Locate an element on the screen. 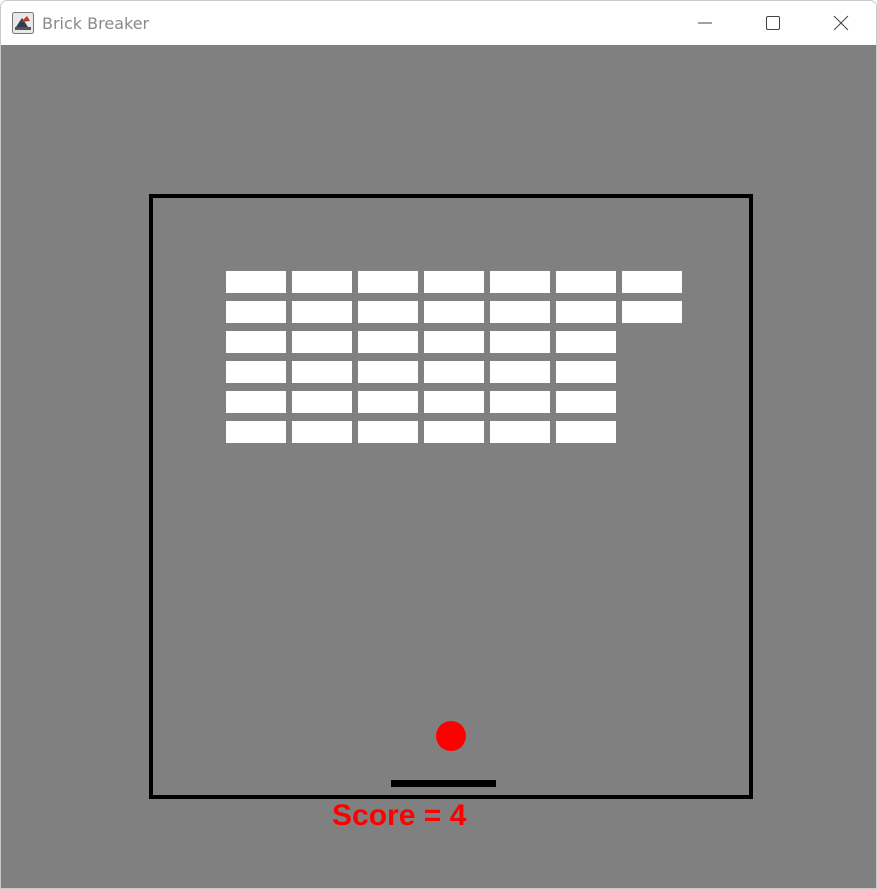  maximize-button is located at coordinates (773, 23).